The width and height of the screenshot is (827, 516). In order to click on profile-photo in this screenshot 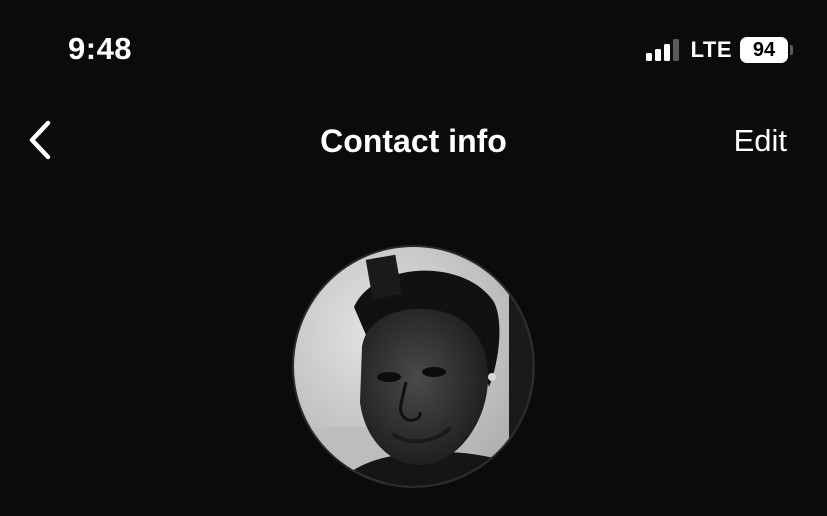, I will do `click(413, 366)`.